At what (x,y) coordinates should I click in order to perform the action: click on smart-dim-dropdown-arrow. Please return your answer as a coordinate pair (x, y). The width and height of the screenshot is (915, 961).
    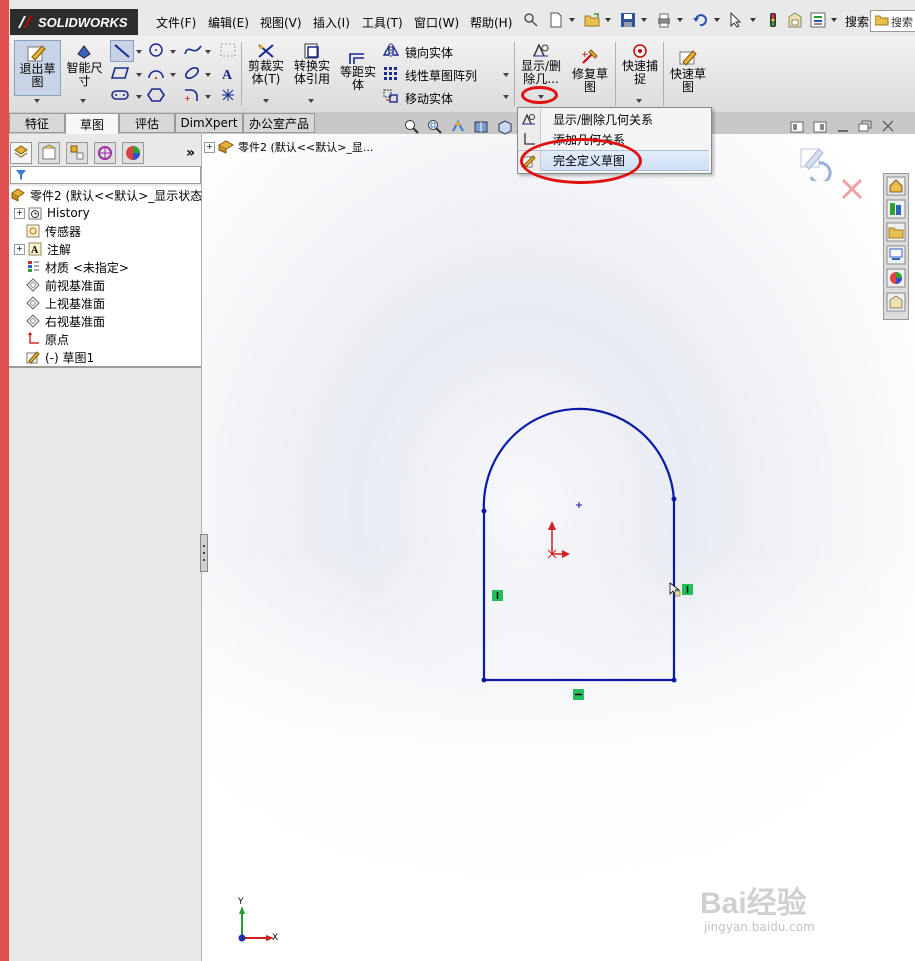
    Looking at the image, I should click on (83, 101).